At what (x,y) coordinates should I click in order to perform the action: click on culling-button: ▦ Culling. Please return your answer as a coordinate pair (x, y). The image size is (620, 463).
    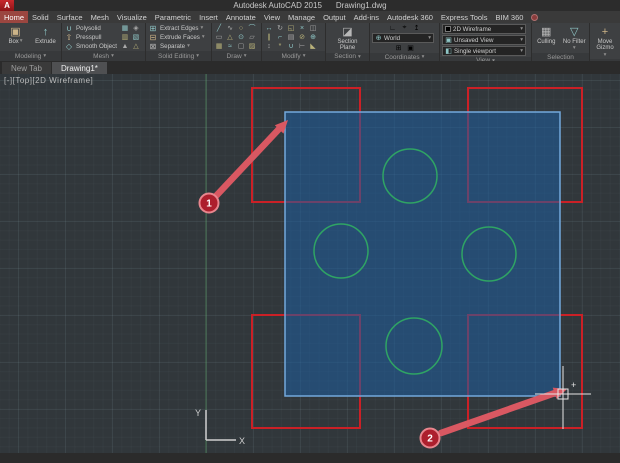
    Looking at the image, I should click on (546, 34).